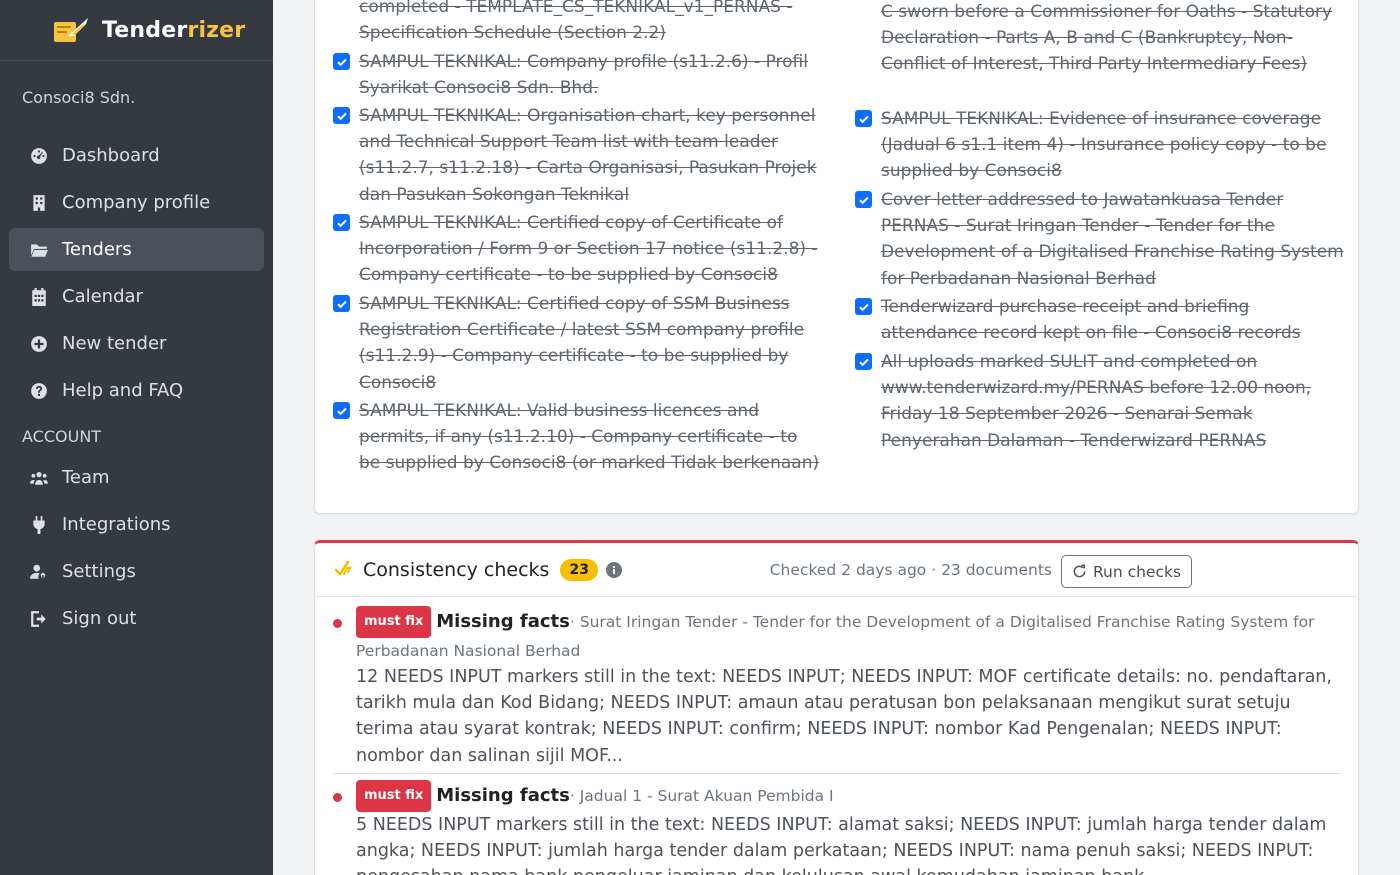 Image resolution: width=1400 pixels, height=875 pixels. Describe the element at coordinates (701, 796) in the screenshot. I see `issue-document: · Jadual 1 - Surat Akuan Pembida I` at that location.